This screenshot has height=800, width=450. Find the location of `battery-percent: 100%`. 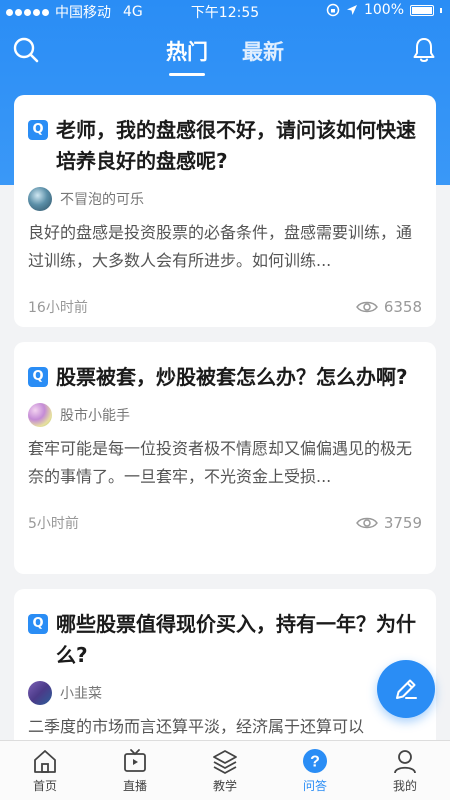

battery-percent: 100% is located at coordinates (383, 10).